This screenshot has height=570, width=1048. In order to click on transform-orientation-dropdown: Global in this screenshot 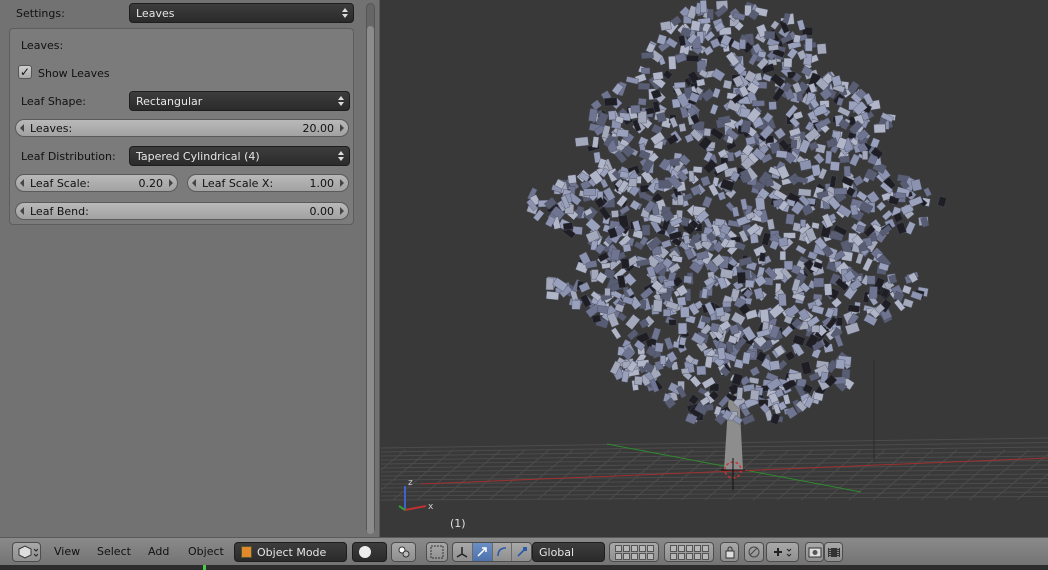, I will do `click(568, 552)`.